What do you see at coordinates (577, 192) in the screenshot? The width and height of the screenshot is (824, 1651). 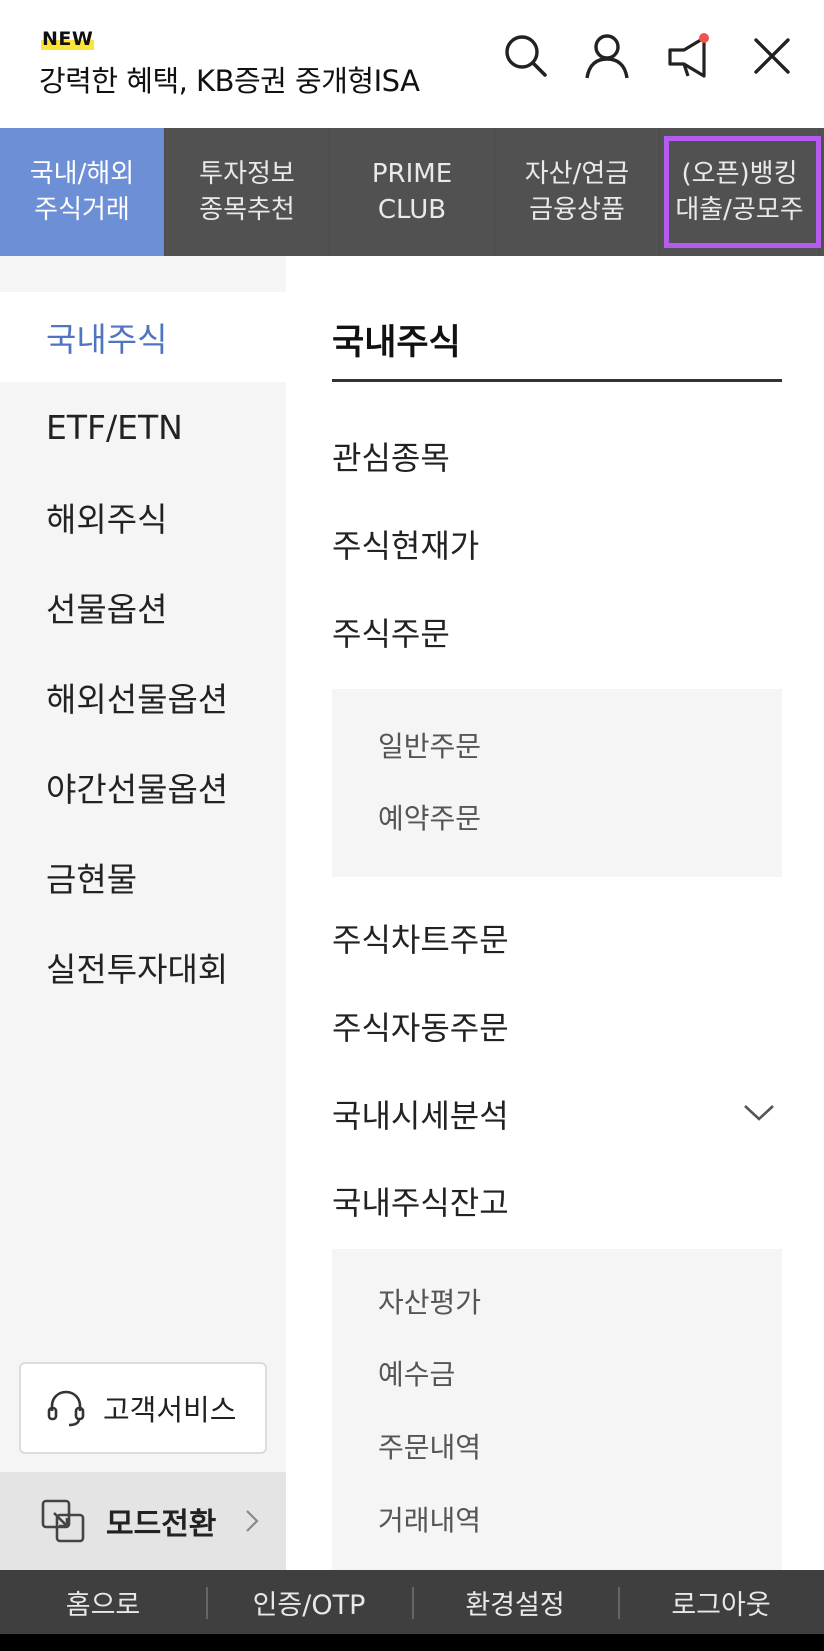 I see `tab-assets-pension: 자산/연금 금융상품` at bounding box center [577, 192].